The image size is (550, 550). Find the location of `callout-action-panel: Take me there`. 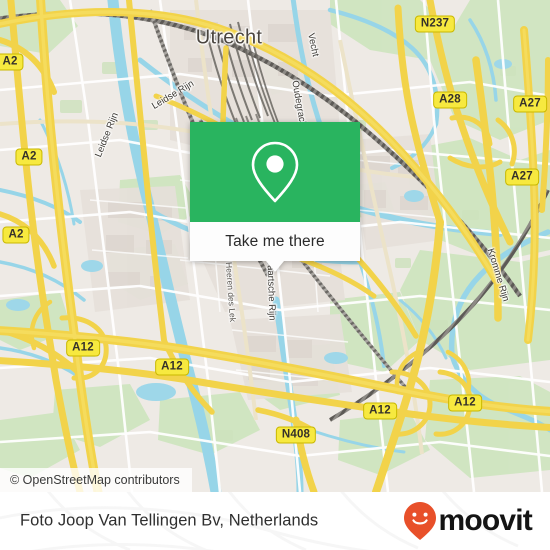

callout-action-panel: Take me there is located at coordinates (275, 247).